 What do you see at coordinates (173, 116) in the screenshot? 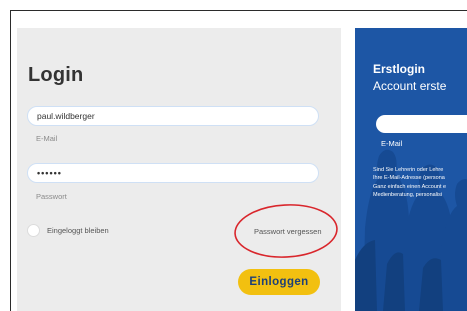
I see `email-field: paul.wildberger` at bounding box center [173, 116].